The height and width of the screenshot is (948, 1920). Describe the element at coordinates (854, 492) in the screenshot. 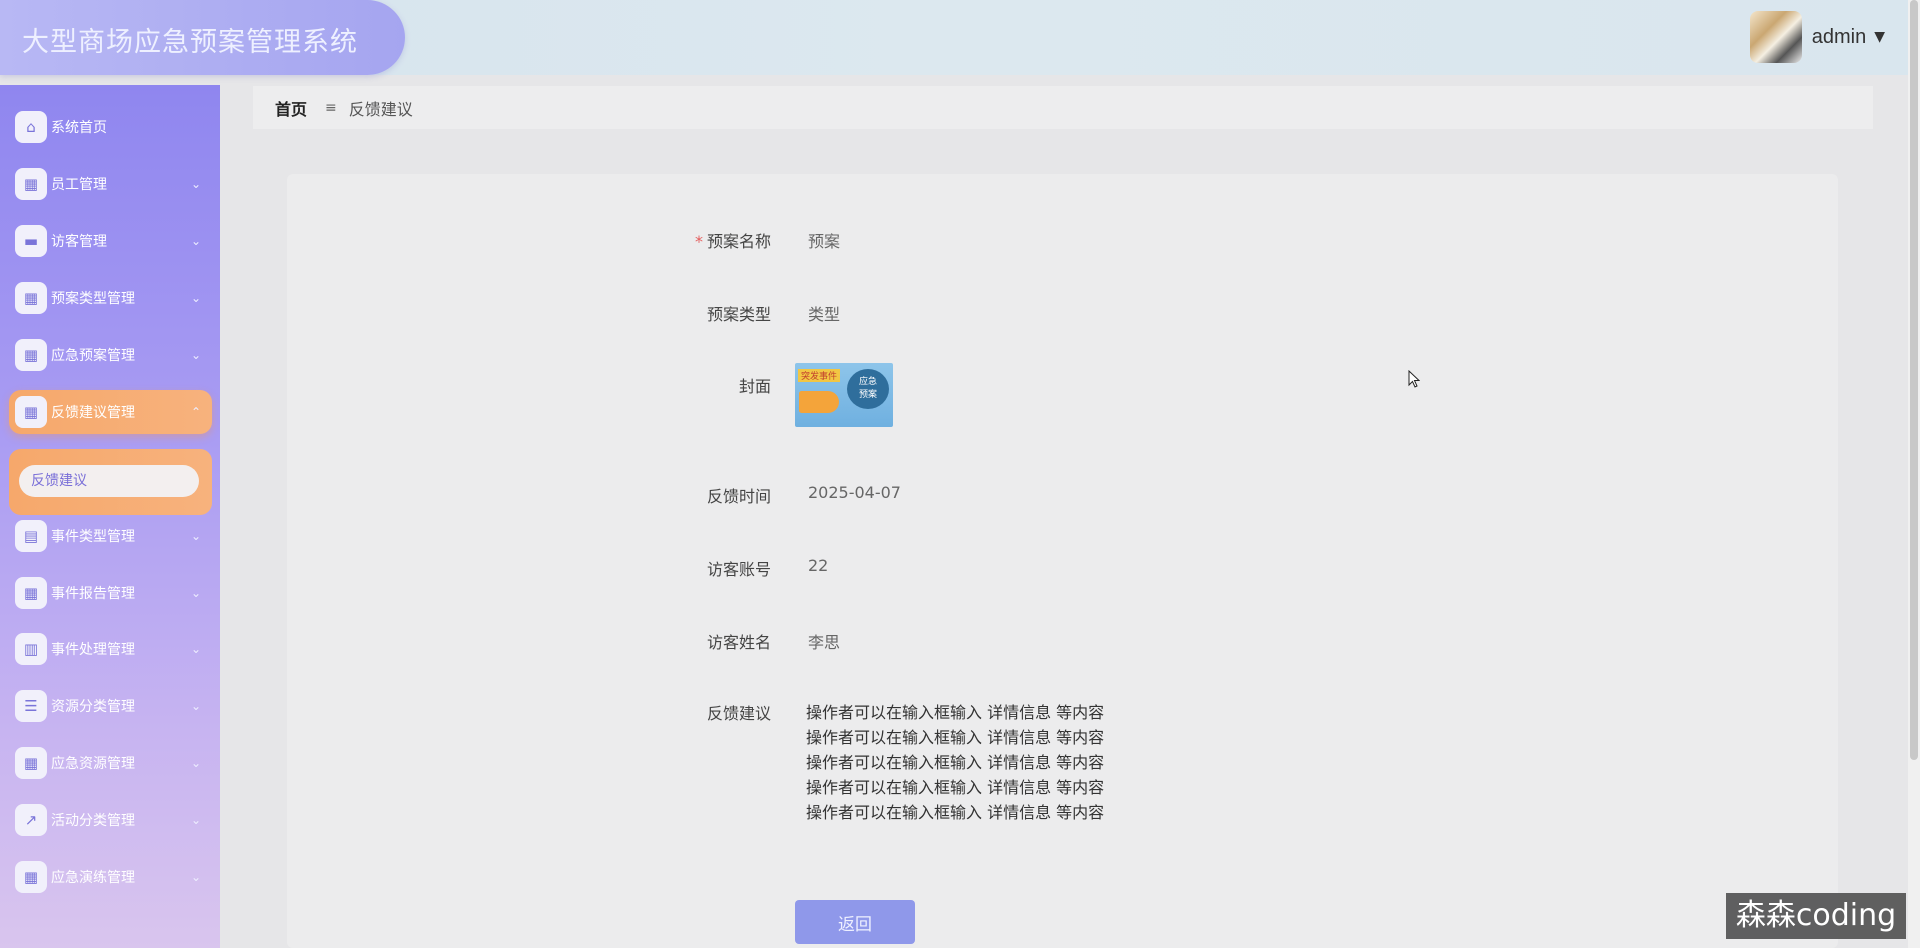

I see `feedback-time-value: 2025-04-07` at that location.